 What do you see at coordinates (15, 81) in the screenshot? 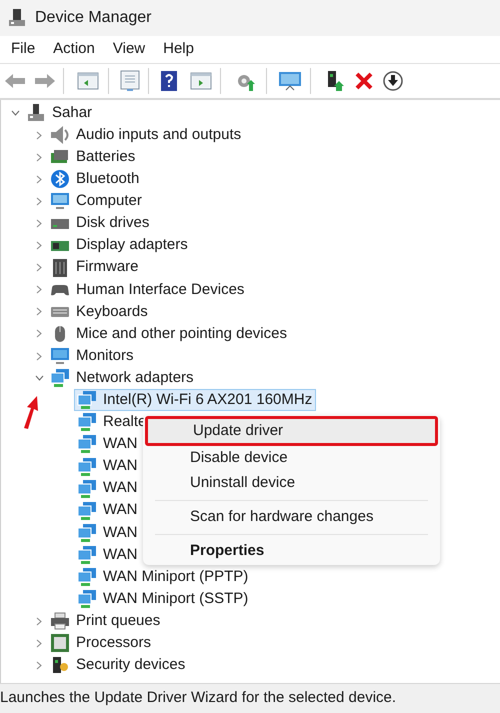
I see `back-arrow-icon` at bounding box center [15, 81].